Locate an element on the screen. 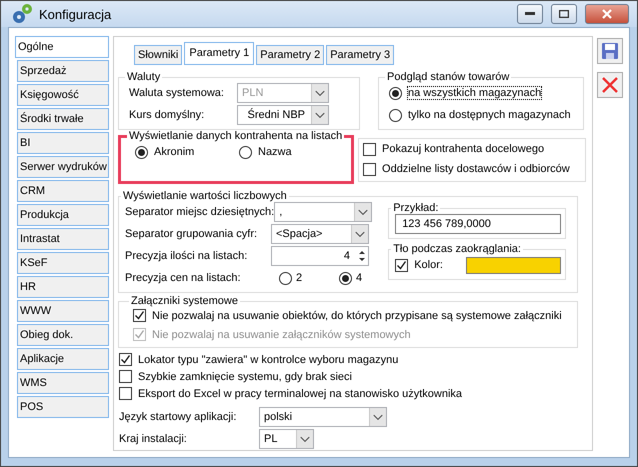 Image resolution: width=638 pixels, height=467 pixels. sidebar-item: BI is located at coordinates (63, 143).